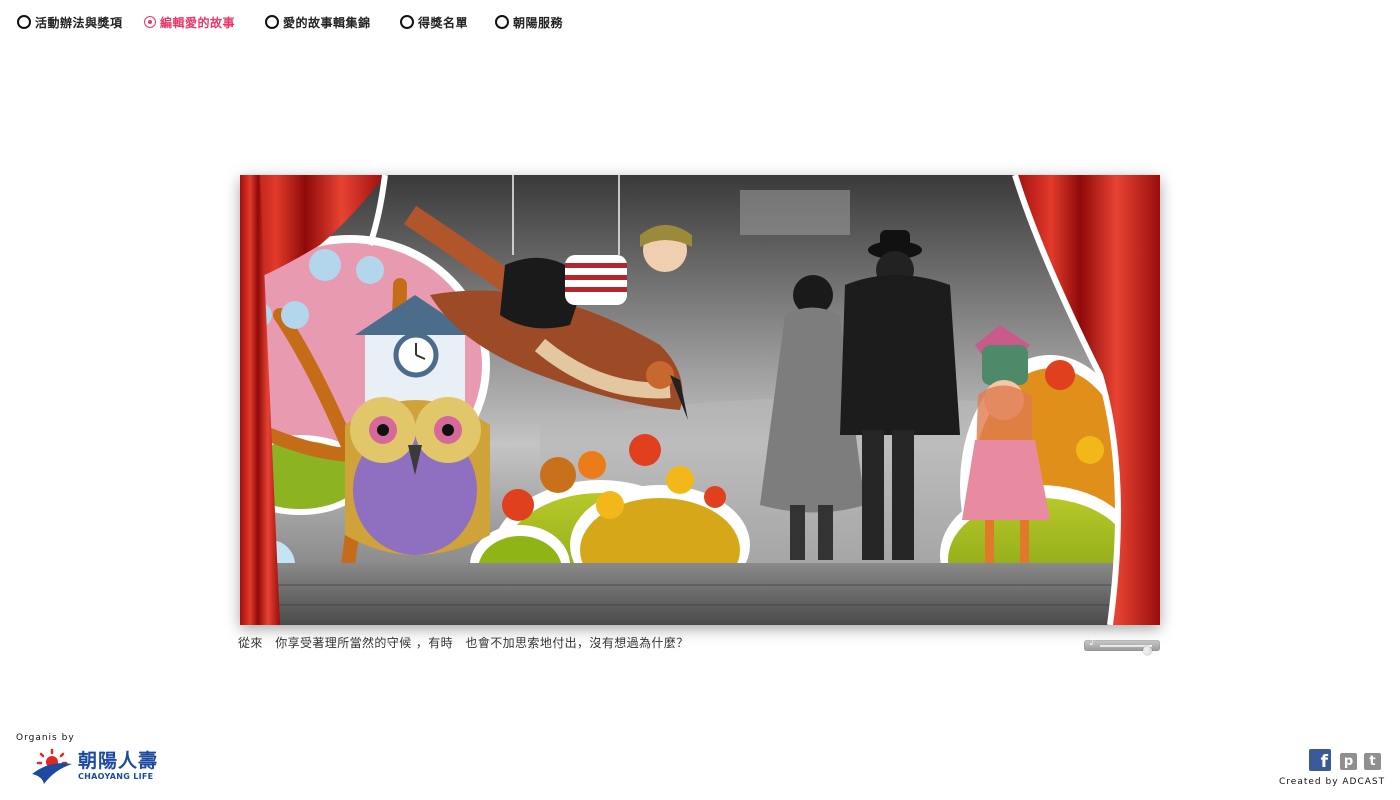  What do you see at coordinates (1092, 642) in the screenshot?
I see `music-note-icon: ♪` at bounding box center [1092, 642].